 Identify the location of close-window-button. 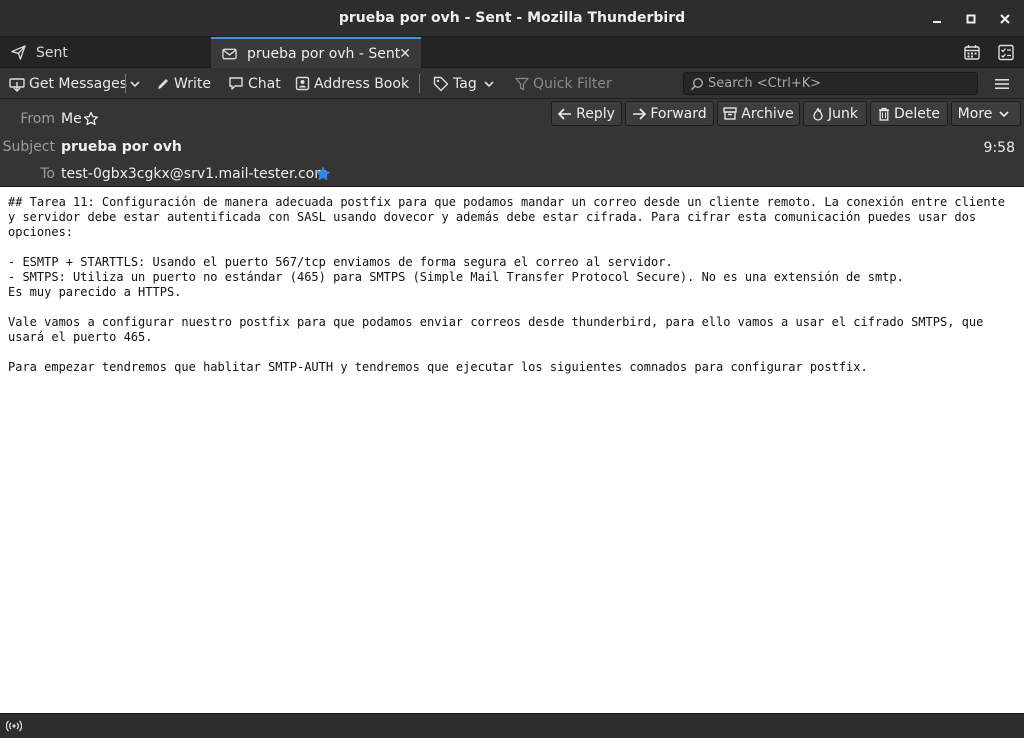
(1005, 18).